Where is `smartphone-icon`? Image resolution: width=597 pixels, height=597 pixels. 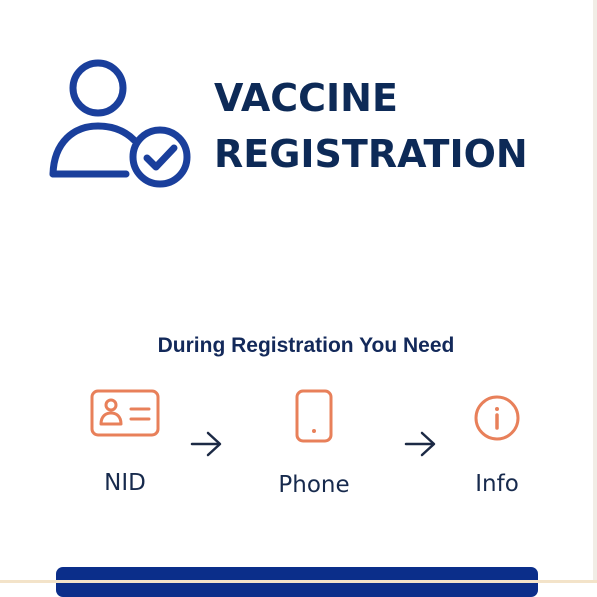
smartphone-icon is located at coordinates (314, 416).